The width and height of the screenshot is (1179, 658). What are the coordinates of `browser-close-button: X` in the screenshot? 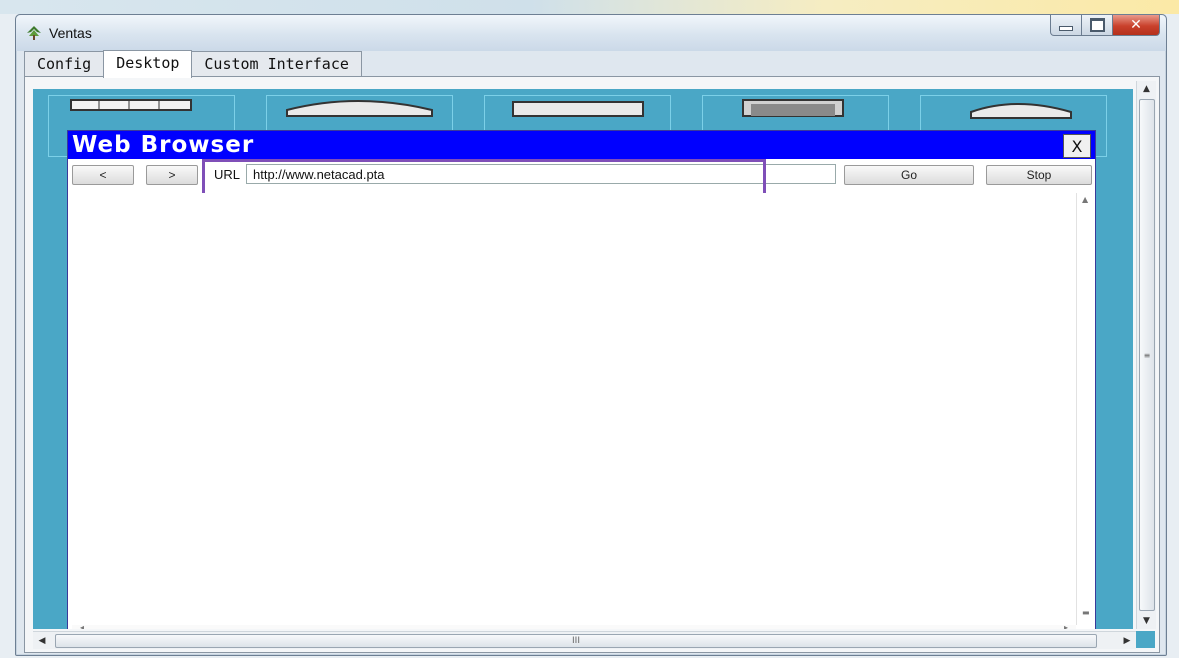 It's located at (1077, 146).